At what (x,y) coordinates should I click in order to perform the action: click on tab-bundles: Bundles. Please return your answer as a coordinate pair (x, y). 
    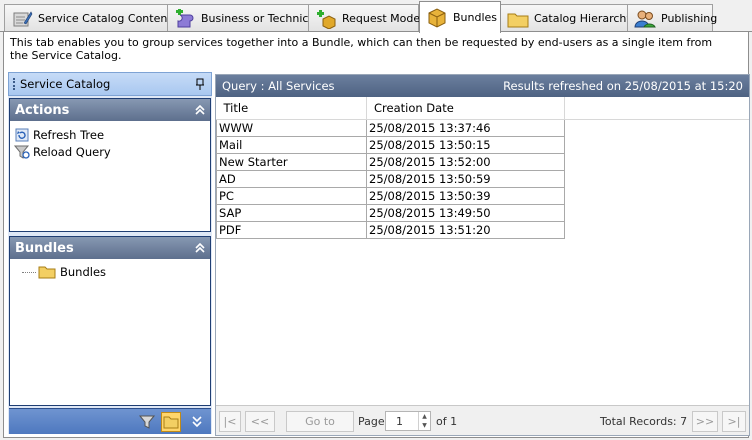
    Looking at the image, I should click on (460, 17).